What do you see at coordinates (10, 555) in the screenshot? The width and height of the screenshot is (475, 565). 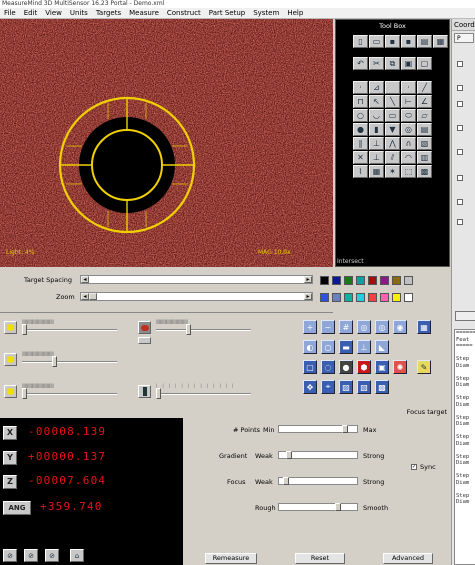 I see `zero-x-icon: ⊘` at bounding box center [10, 555].